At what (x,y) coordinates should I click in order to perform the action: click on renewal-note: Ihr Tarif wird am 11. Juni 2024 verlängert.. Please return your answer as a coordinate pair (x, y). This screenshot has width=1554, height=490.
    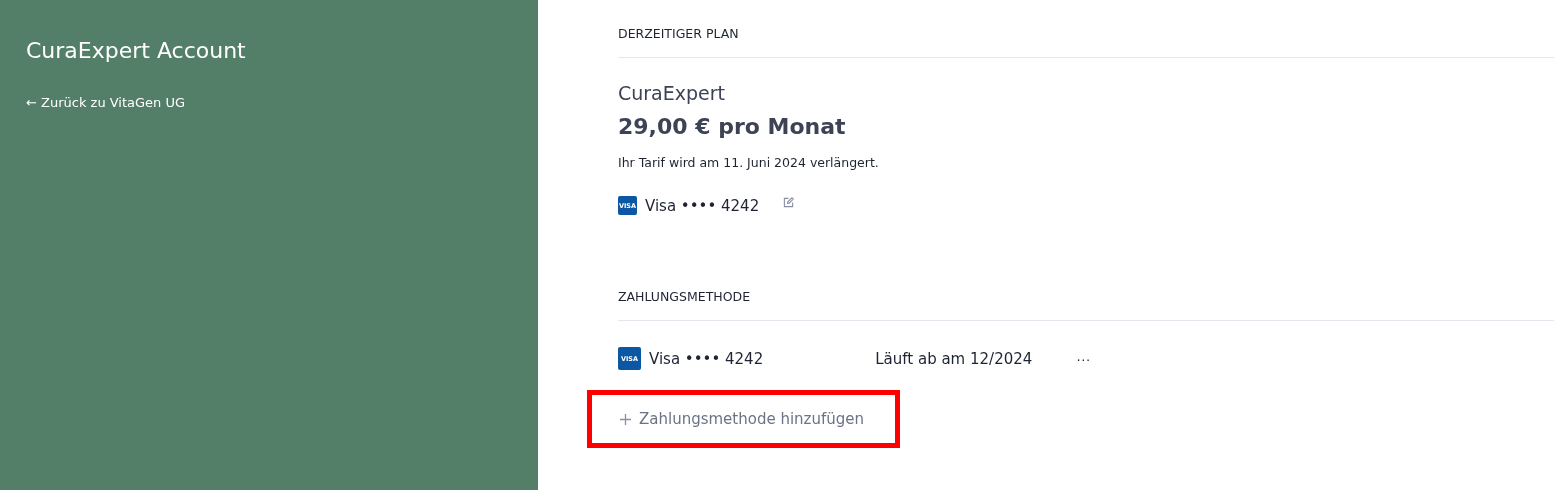
    Looking at the image, I should click on (749, 162).